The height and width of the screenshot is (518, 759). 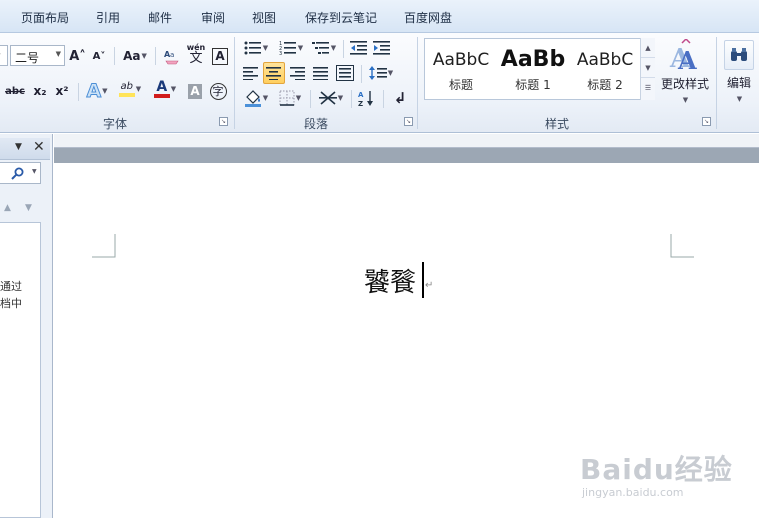 I want to click on font-family-dropdown-edge: ▾, so click(x=4, y=55).